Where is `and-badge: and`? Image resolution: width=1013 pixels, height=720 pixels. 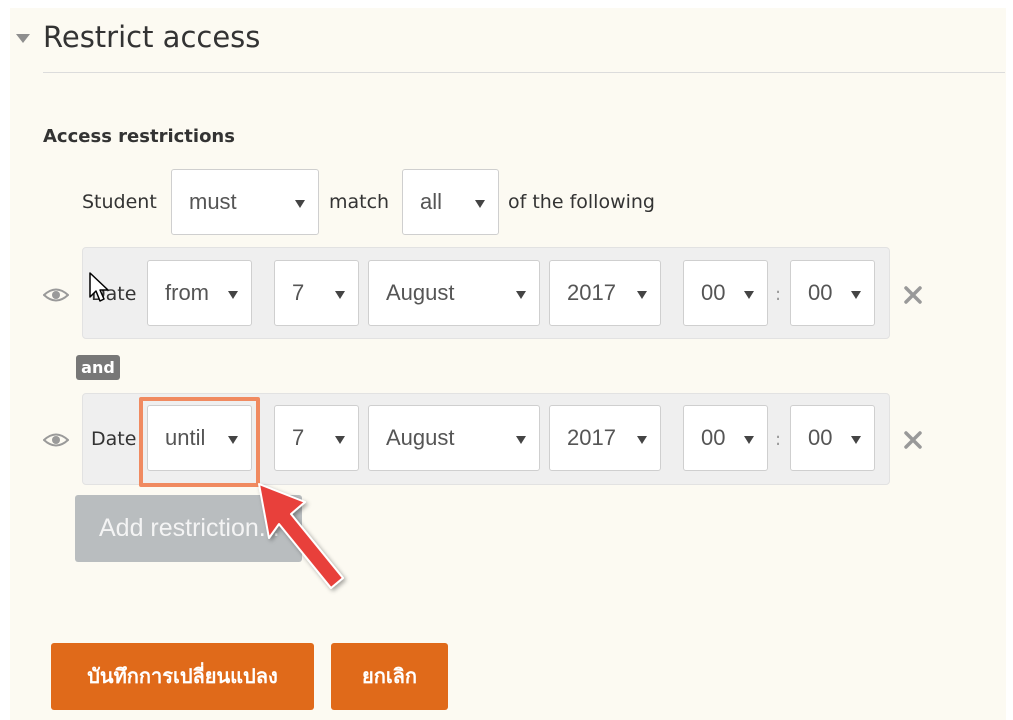
and-badge: and is located at coordinates (98, 367).